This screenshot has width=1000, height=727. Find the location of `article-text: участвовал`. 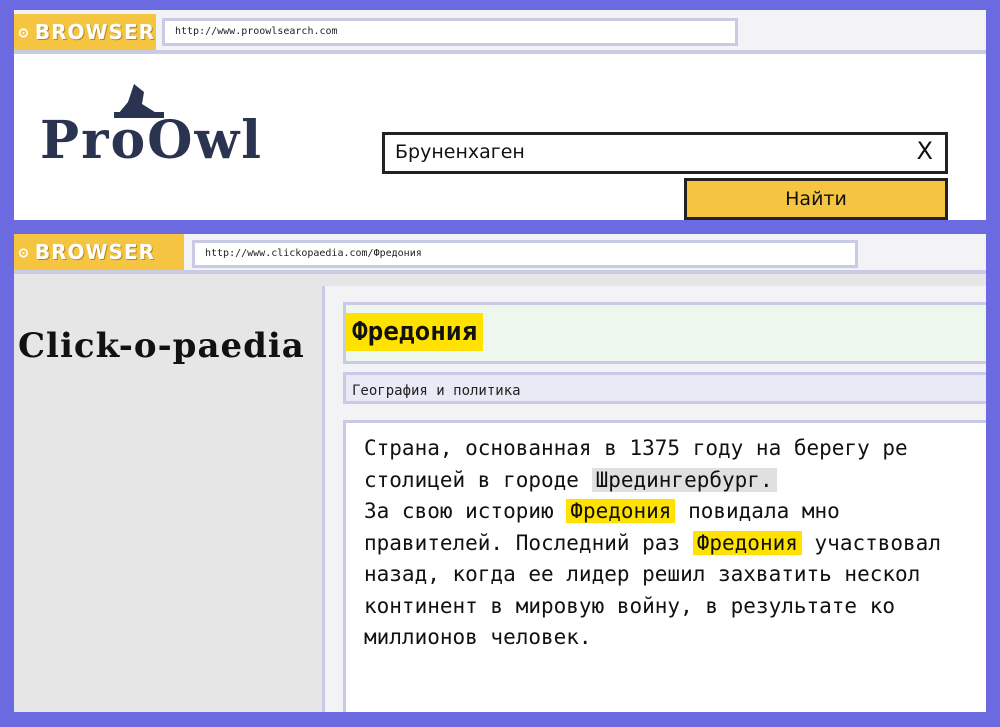

article-text: участвовал is located at coordinates (871, 542).